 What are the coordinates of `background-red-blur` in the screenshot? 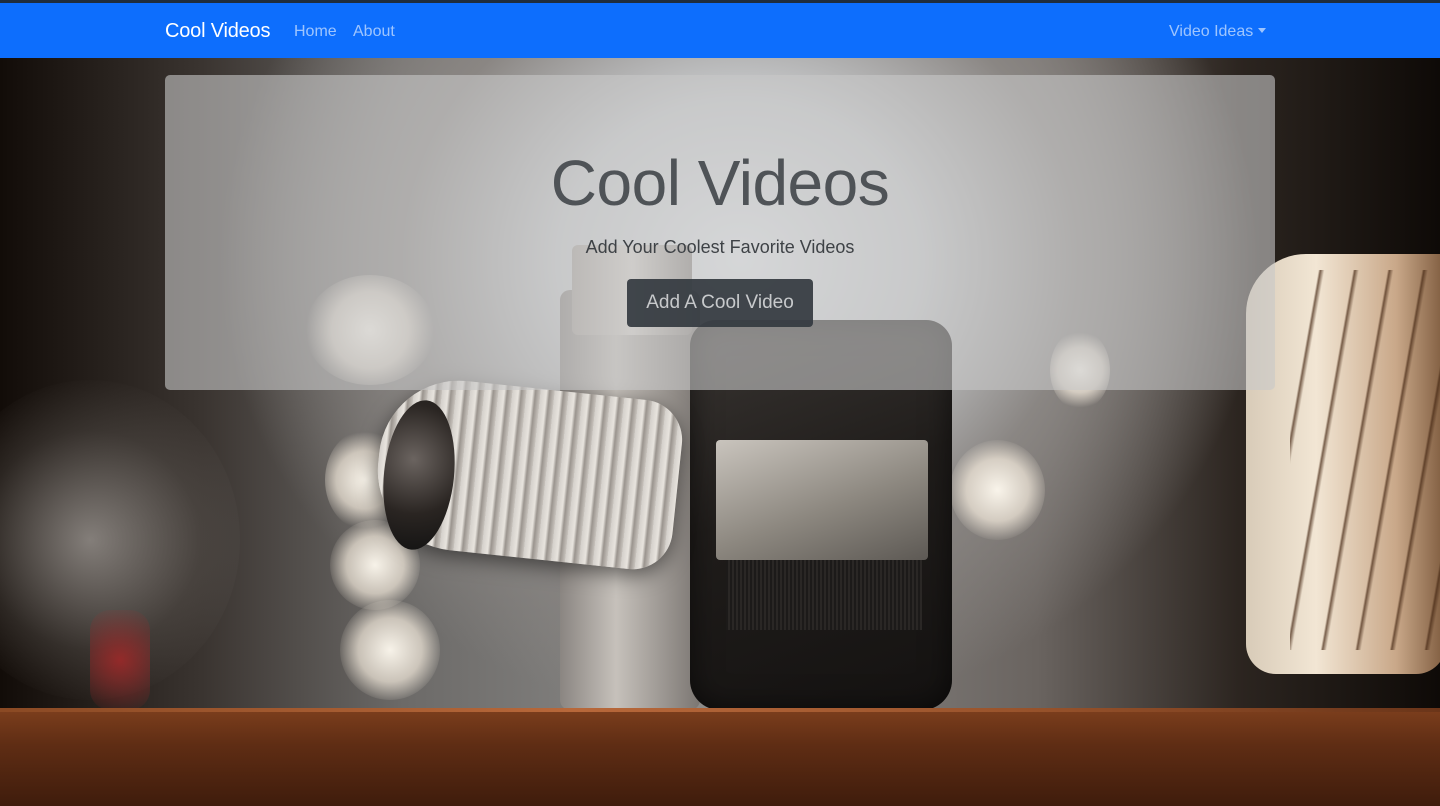 It's located at (120, 660).